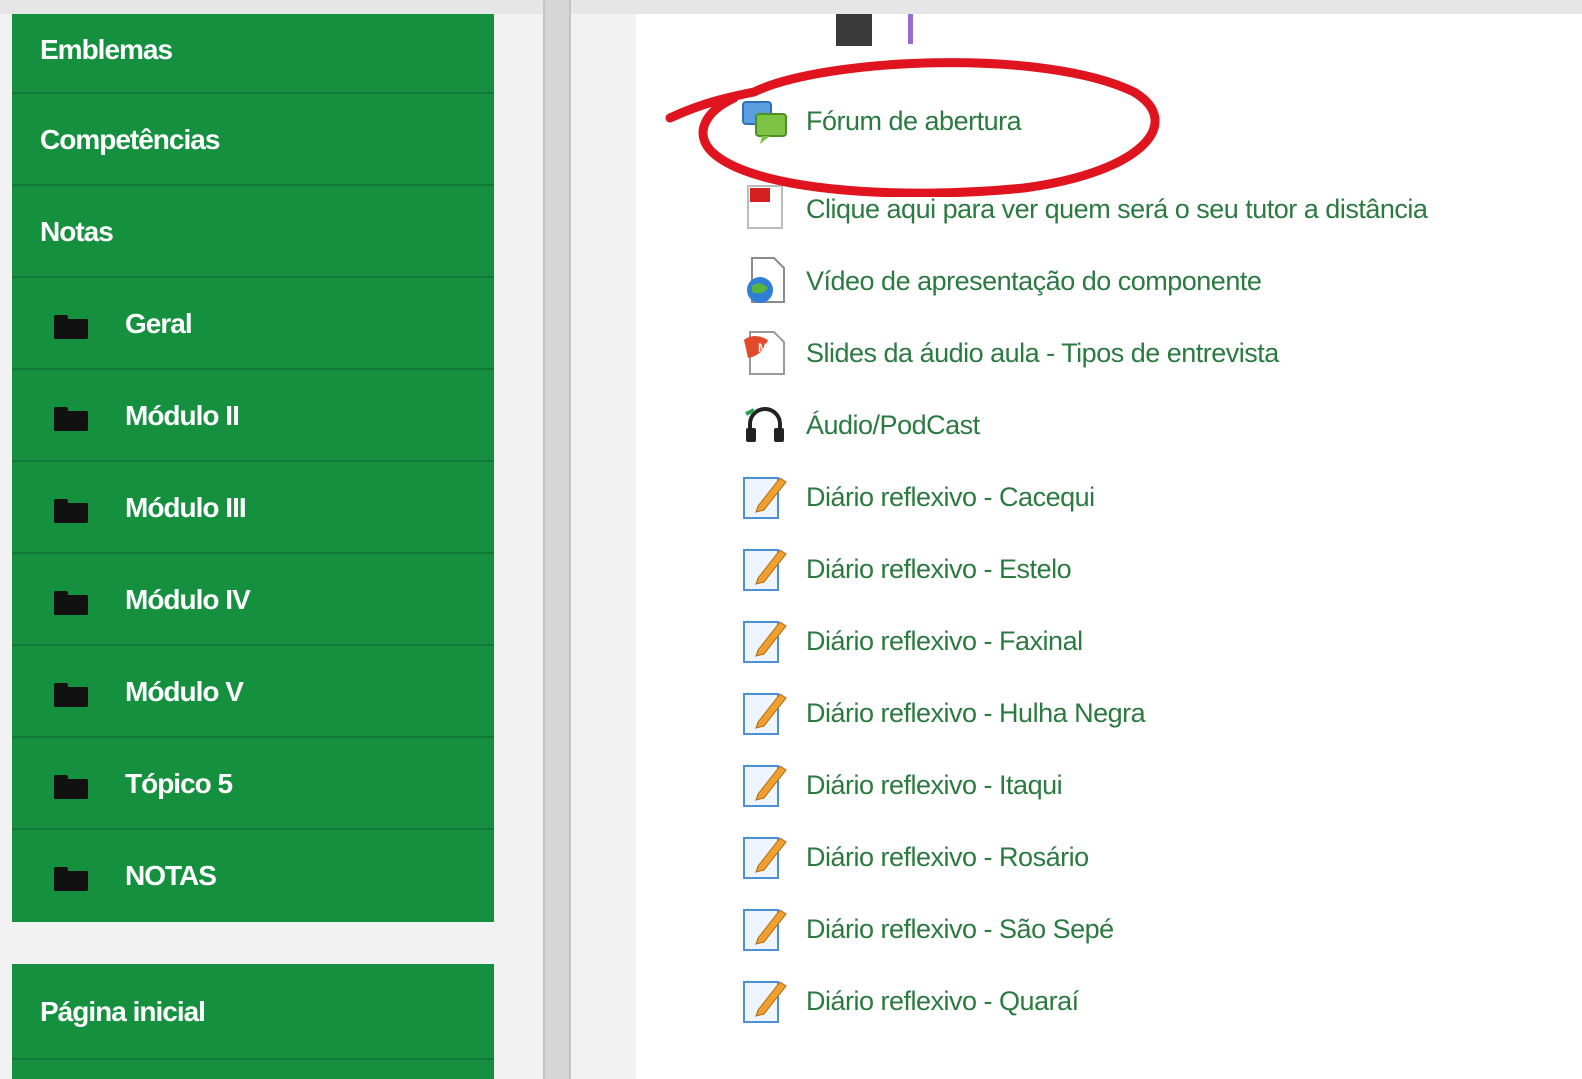 The image size is (1582, 1079). I want to click on activity-label: Diário reflexivo - São Sepé, so click(960, 929).